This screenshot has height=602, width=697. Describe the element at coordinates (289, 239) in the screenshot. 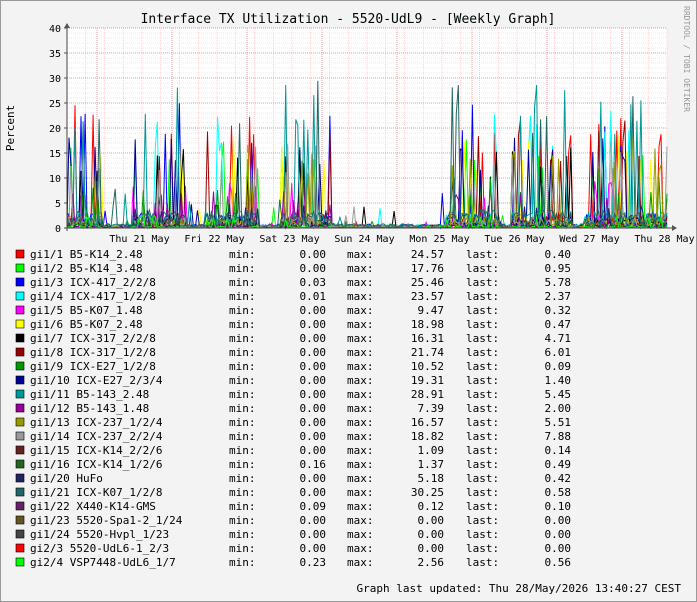

I see `x-tick-label: Sat 23 May` at that location.